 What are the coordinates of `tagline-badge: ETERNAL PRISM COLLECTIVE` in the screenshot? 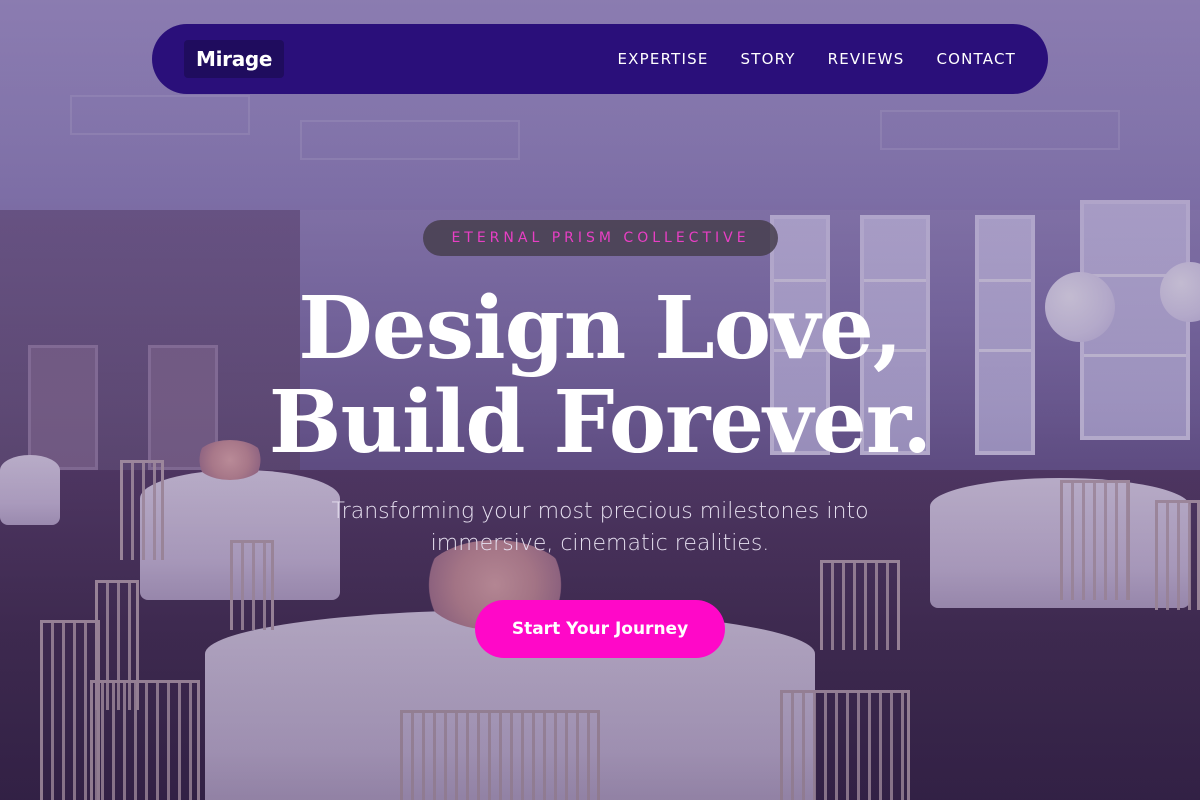 It's located at (600, 238).